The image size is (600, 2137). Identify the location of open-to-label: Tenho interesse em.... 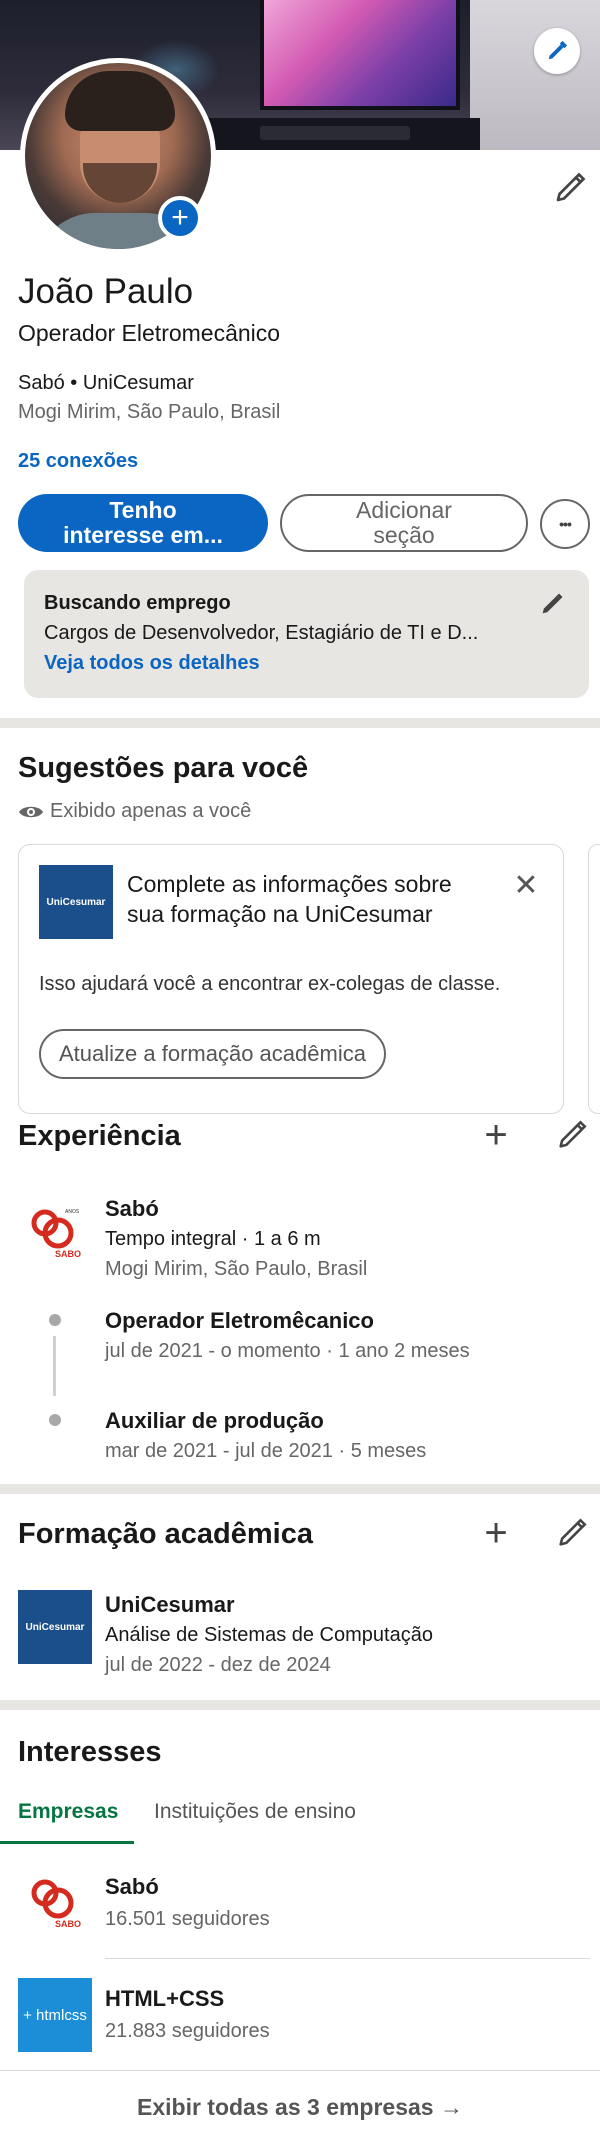
(143, 522).